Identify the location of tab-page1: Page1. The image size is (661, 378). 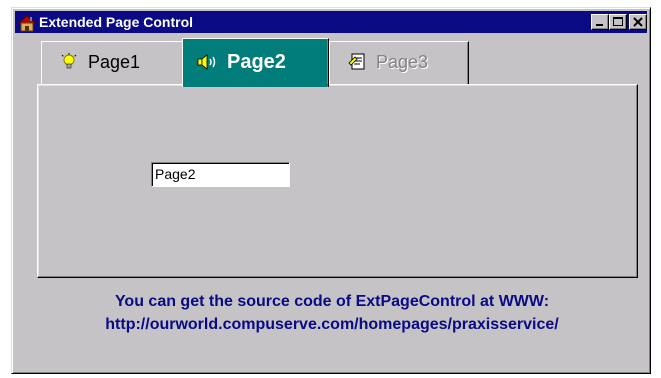
(116, 63).